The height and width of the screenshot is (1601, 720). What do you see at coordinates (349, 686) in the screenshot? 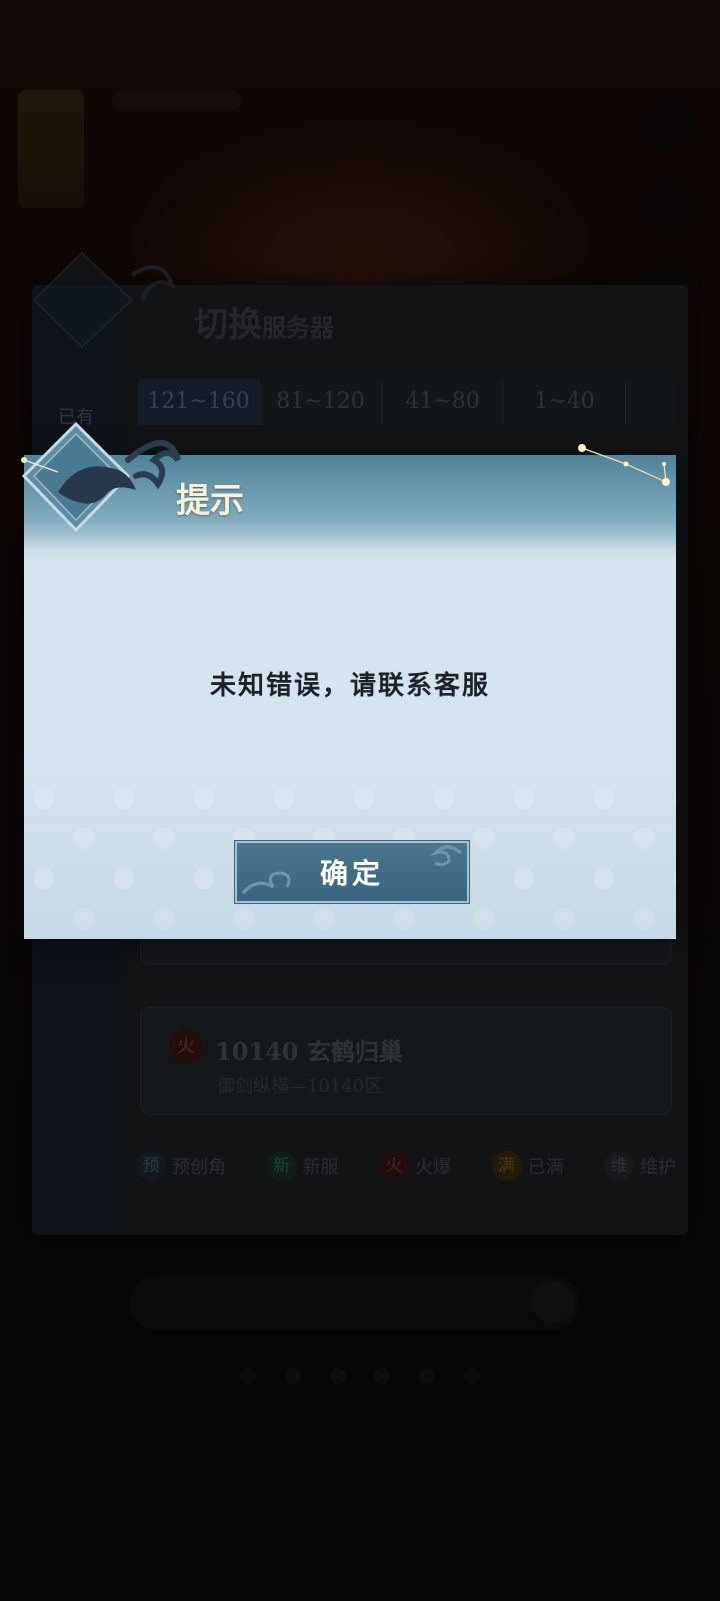
I see `dialog-message: 未知错误，请联系客服` at bounding box center [349, 686].